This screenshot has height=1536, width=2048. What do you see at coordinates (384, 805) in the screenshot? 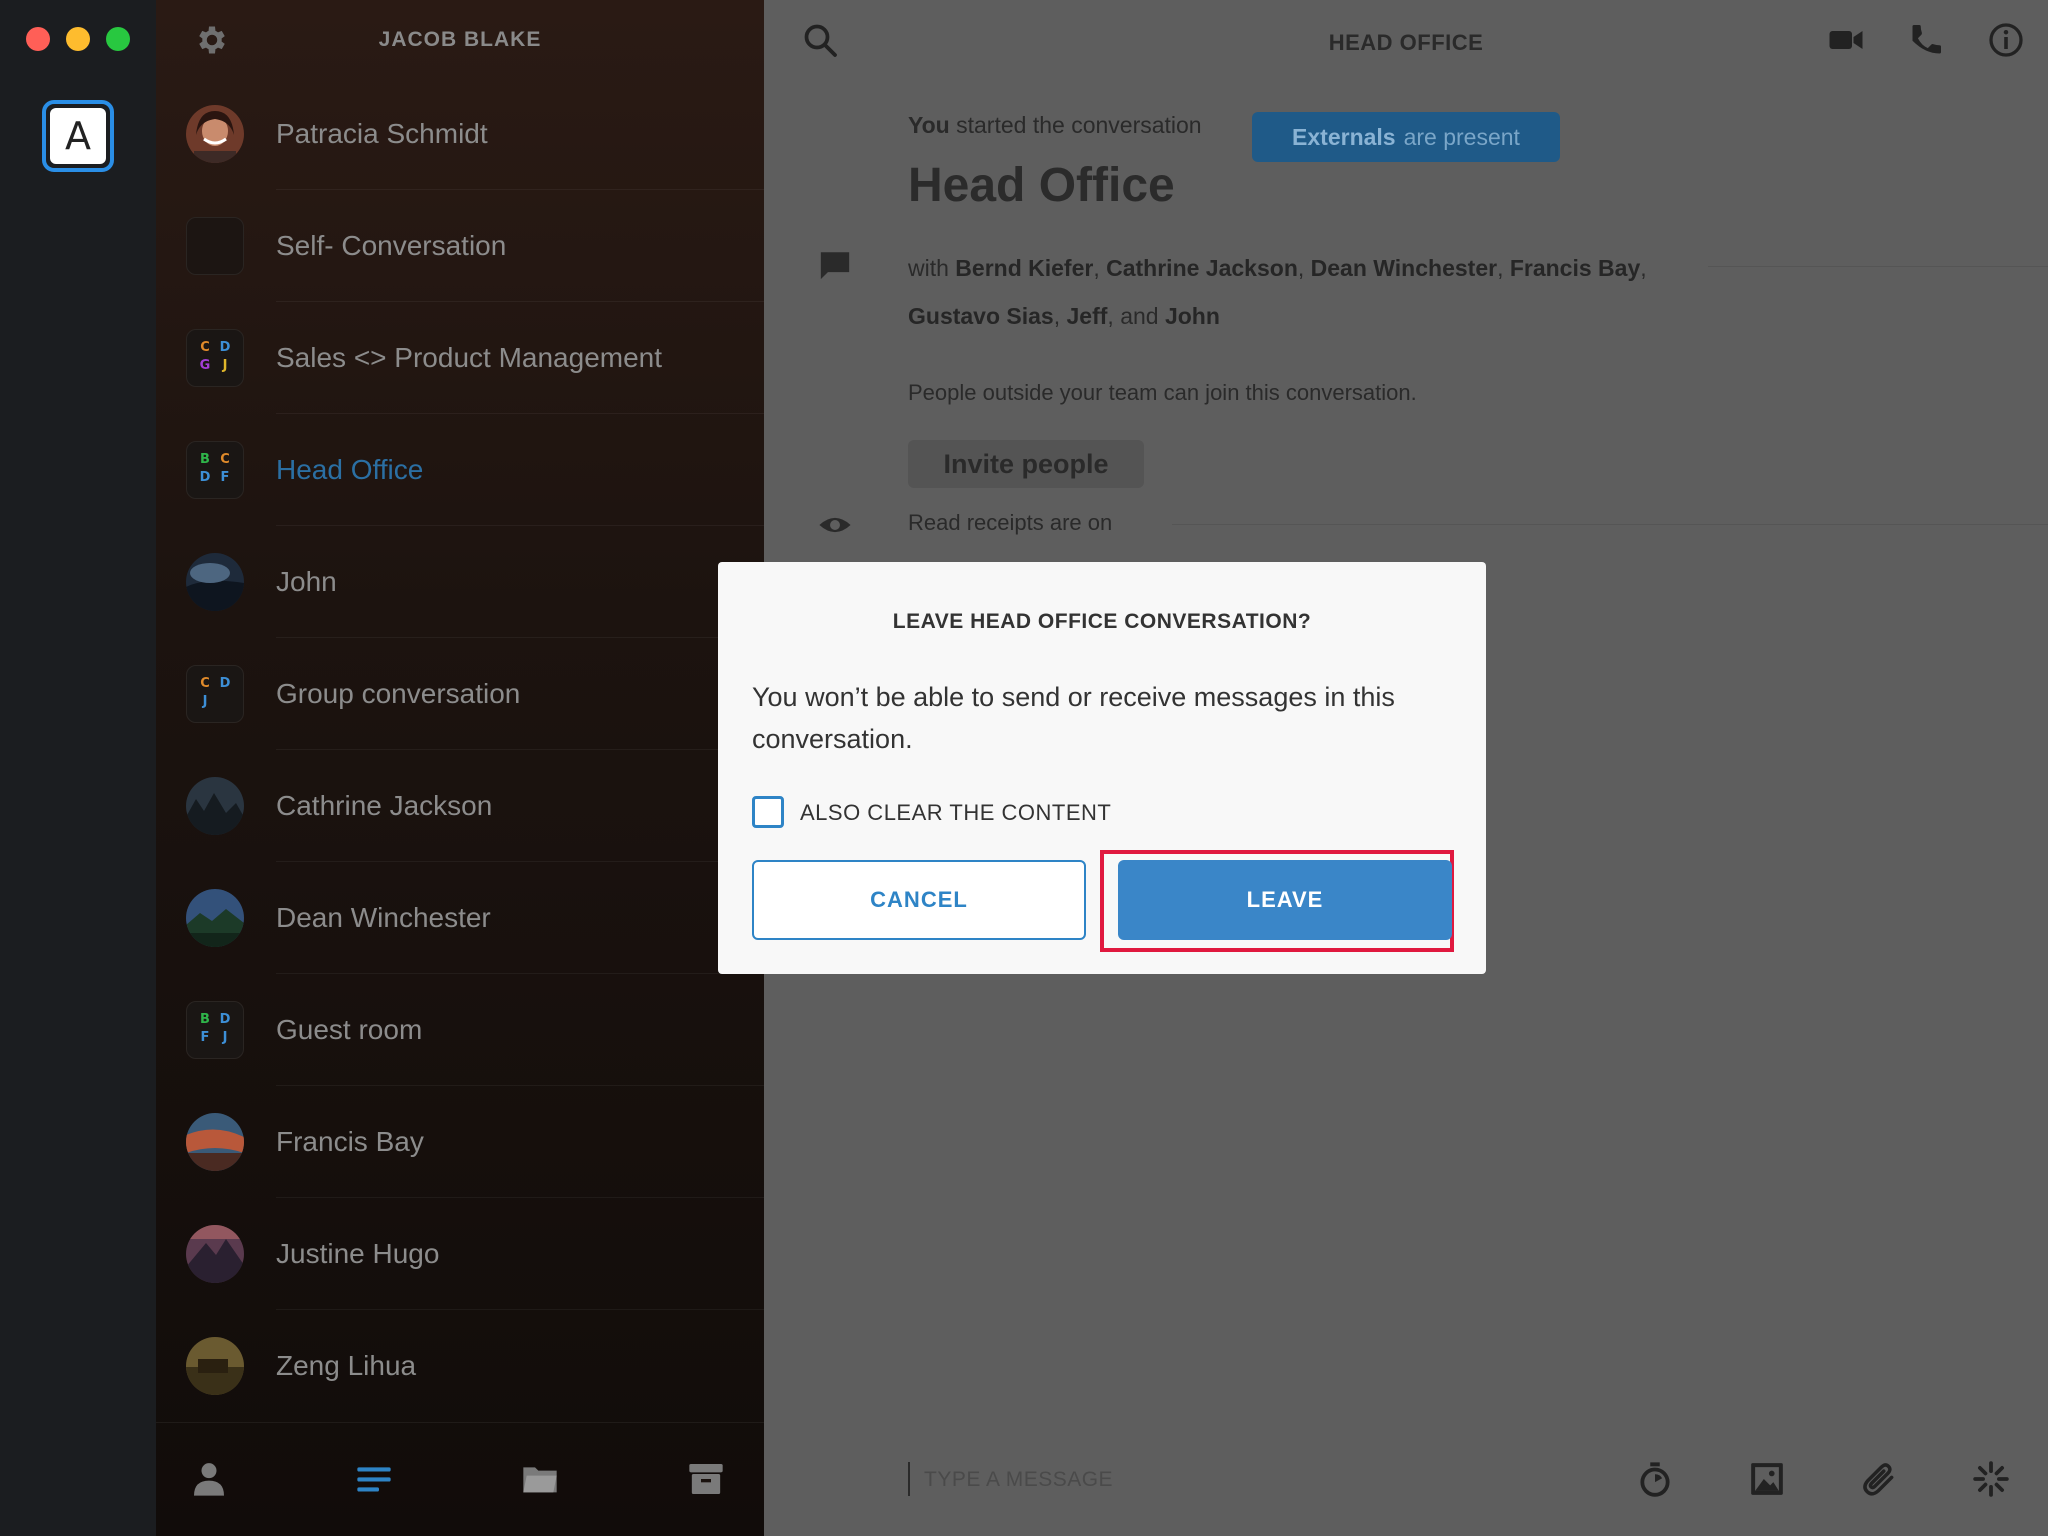
I see `conversation-name: Cathrine Jackson` at bounding box center [384, 805].